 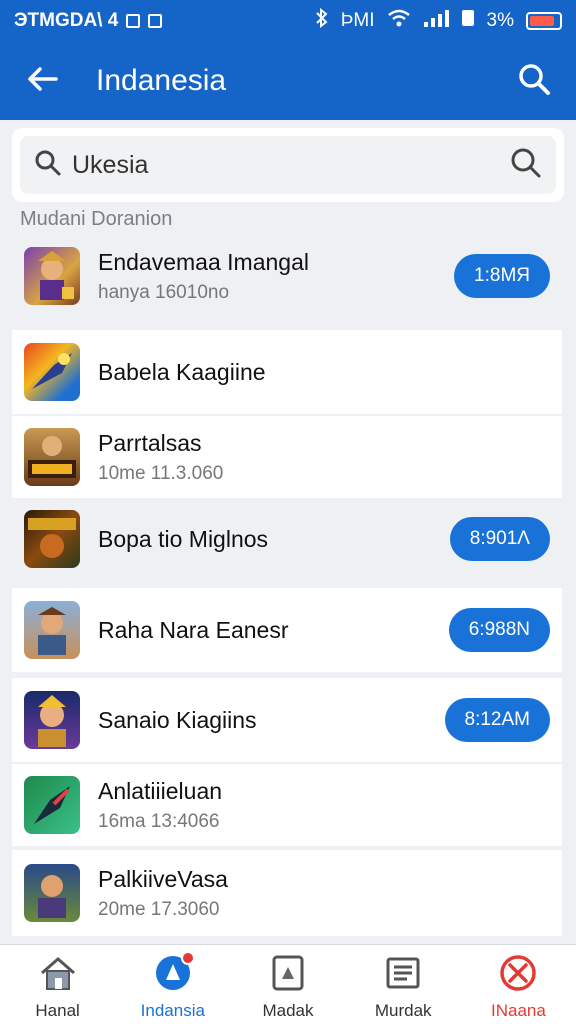 I want to click on list-item: Parrtalsas 10me 11.3.060, so click(x=287, y=457).